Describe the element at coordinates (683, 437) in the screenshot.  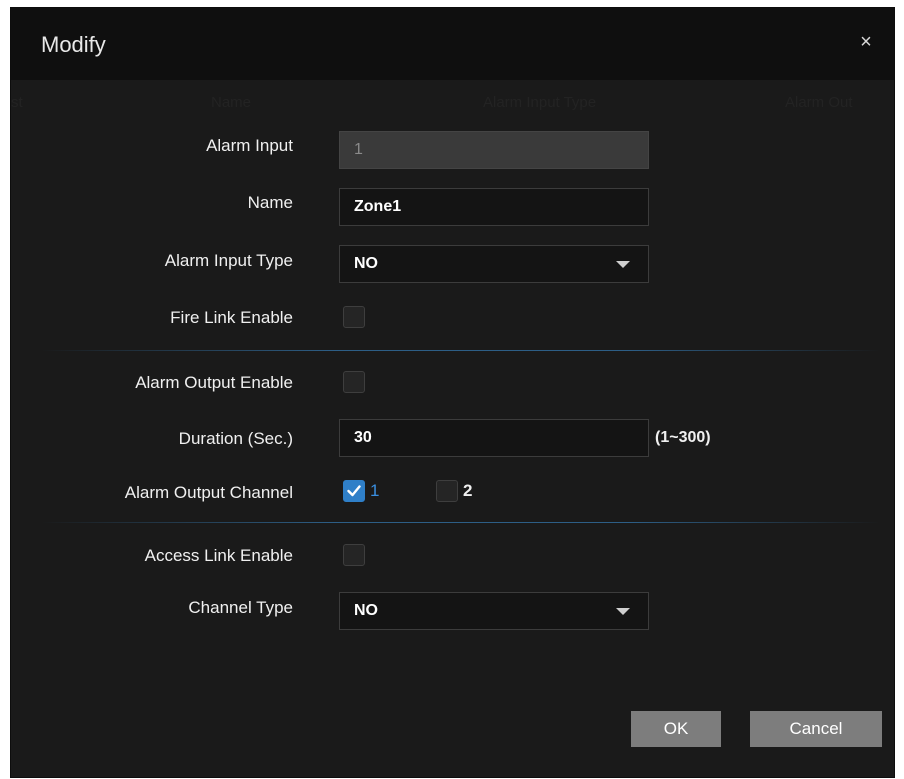
I see `duration-range-hint: (1~300)` at that location.